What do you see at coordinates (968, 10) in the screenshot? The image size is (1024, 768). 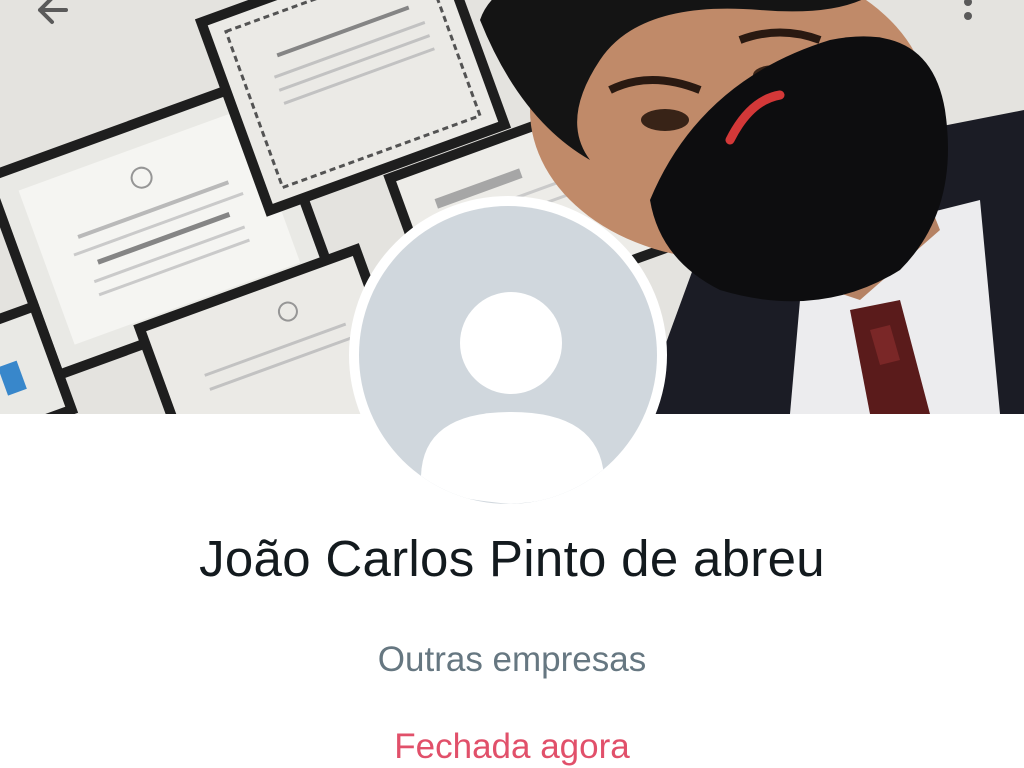 I see `more-vertical-icon` at bounding box center [968, 10].